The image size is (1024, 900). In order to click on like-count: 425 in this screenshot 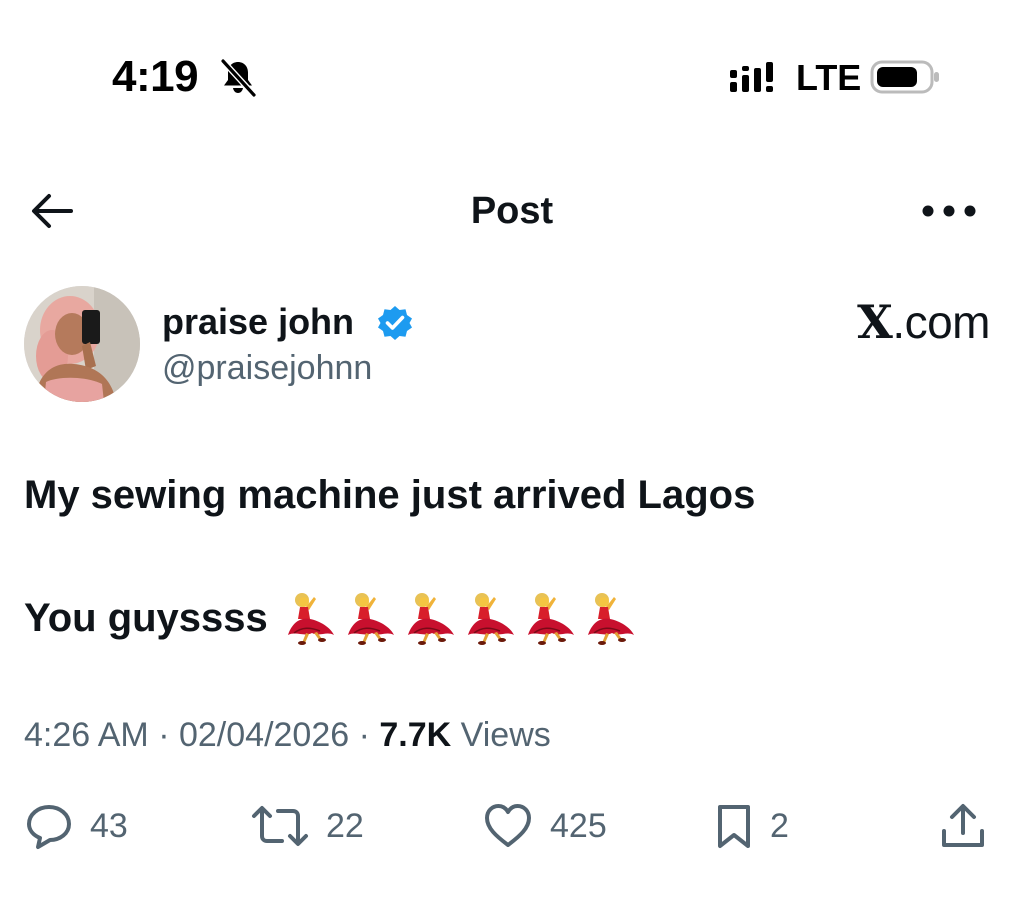, I will do `click(578, 826)`.